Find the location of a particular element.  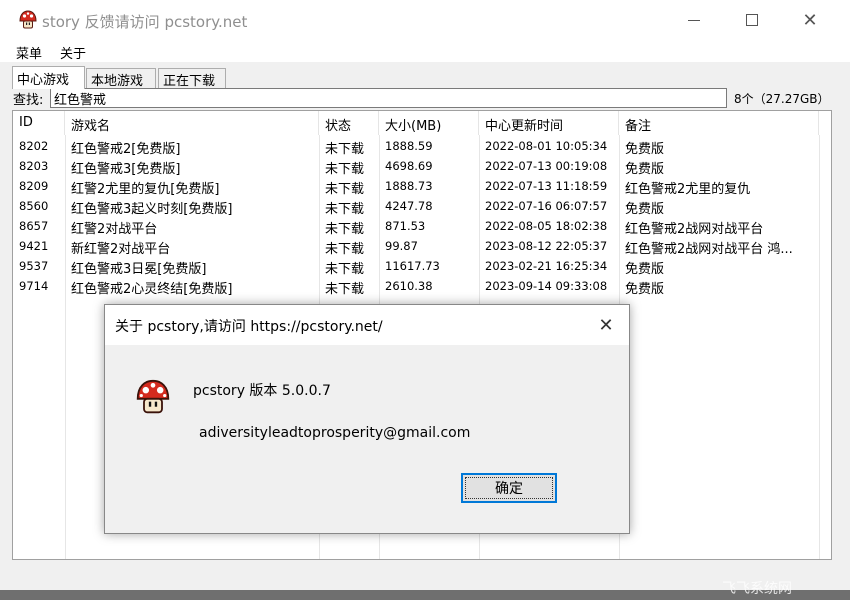

table-header: ID 游戏名 状态 大小(MB) 中心更新时间 备注 is located at coordinates (422, 123).